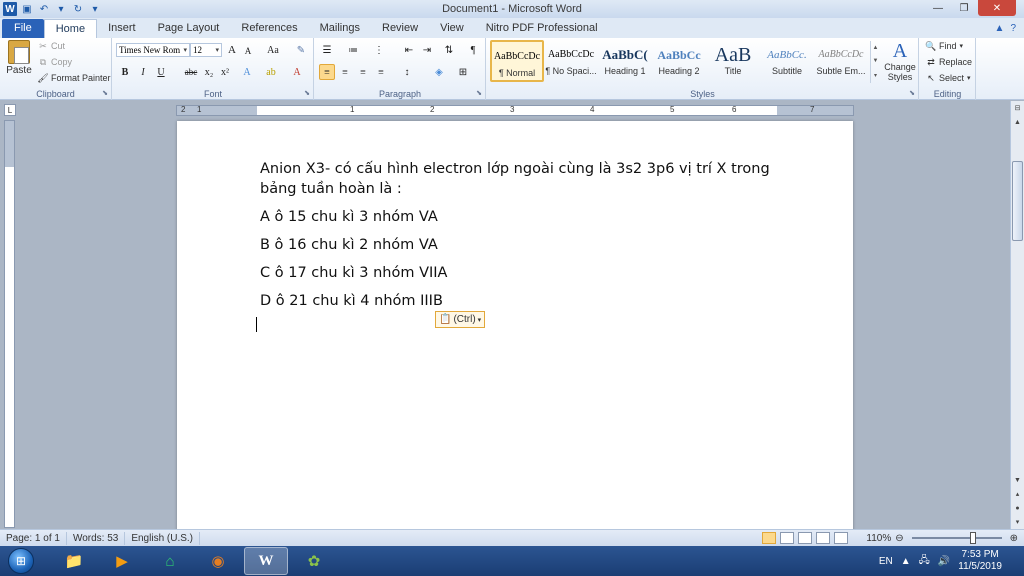 The height and width of the screenshot is (576, 1024). What do you see at coordinates (625, 61) in the screenshot?
I see `style-heading-1: AaBbC( Heading 1` at bounding box center [625, 61].